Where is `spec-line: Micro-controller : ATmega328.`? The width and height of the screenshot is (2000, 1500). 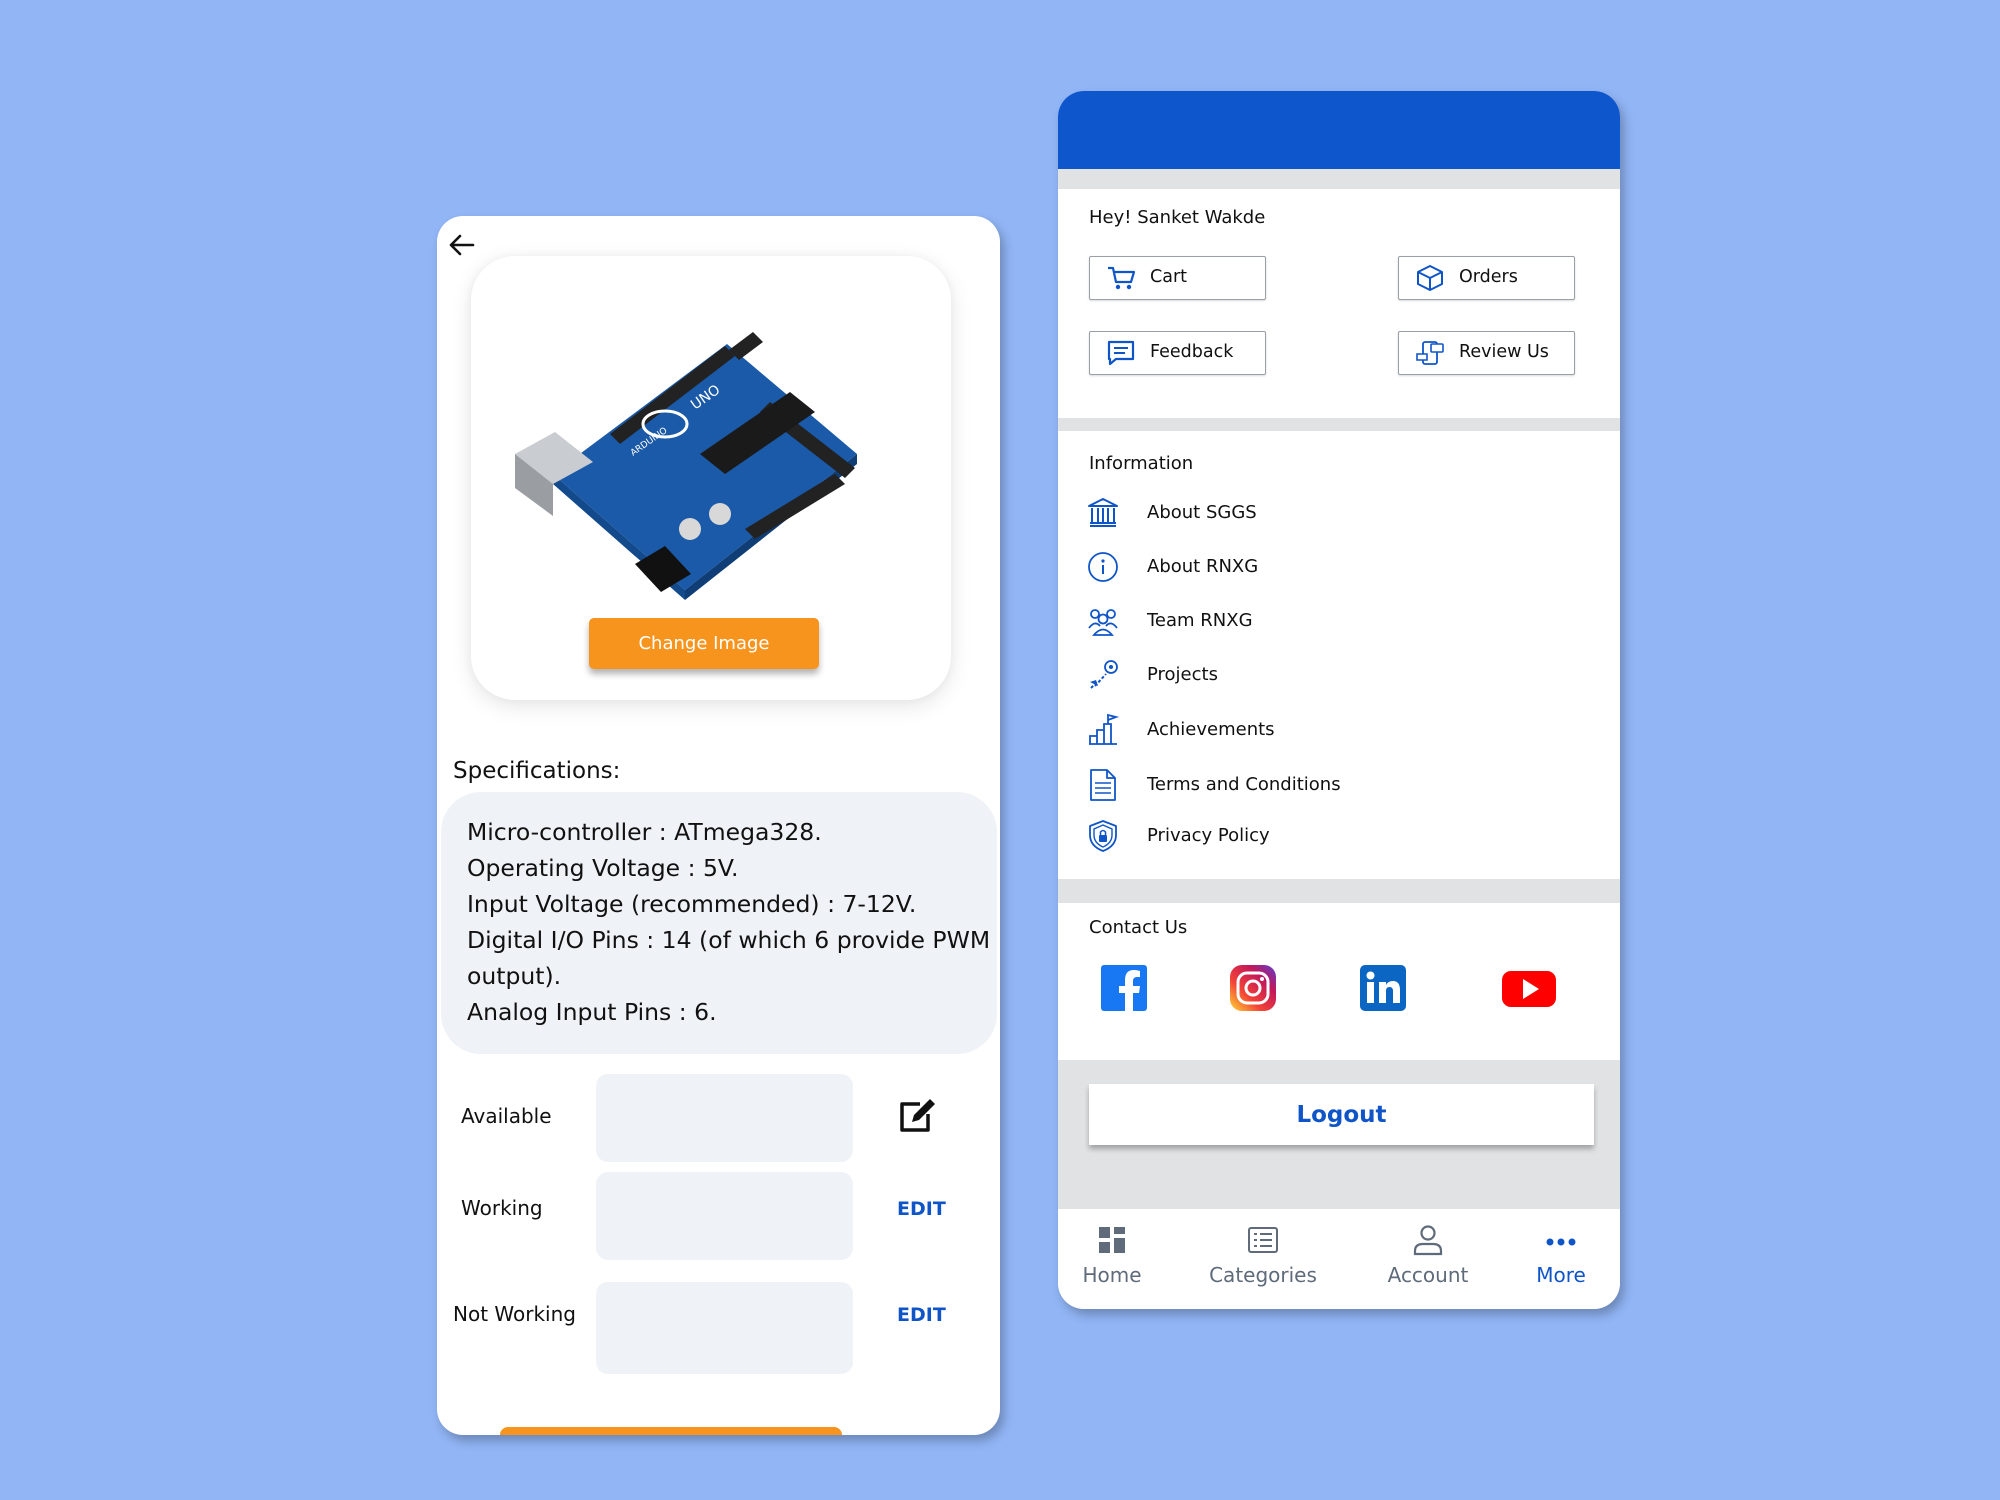 spec-line: Micro-controller : ATmega328. is located at coordinates (644, 832).